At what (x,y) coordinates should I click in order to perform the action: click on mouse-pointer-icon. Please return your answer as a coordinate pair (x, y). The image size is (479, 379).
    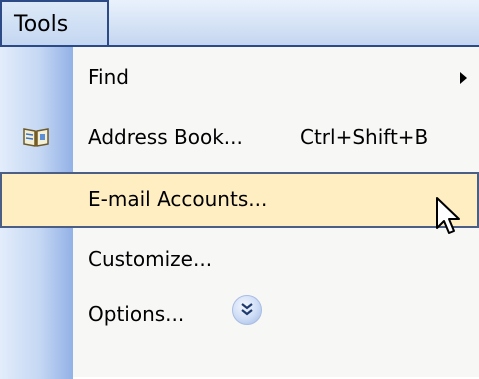
    Looking at the image, I should click on (450, 217).